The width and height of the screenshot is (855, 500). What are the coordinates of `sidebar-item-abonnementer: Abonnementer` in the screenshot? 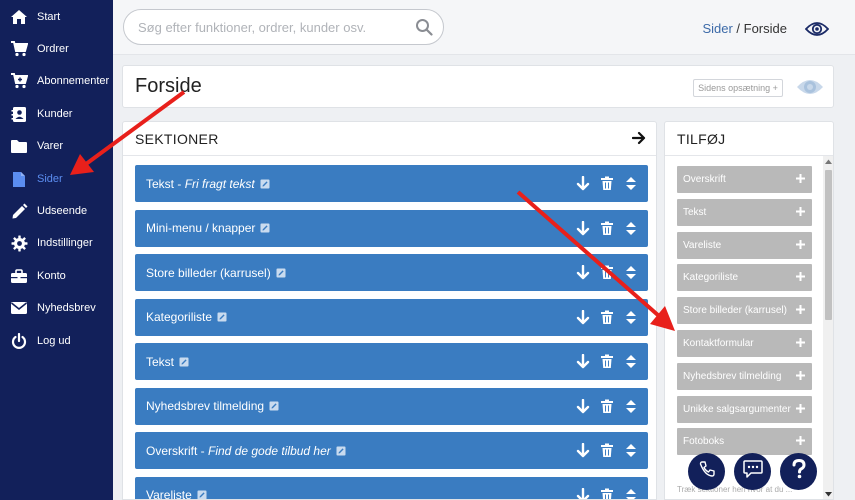 It's located at (56, 81).